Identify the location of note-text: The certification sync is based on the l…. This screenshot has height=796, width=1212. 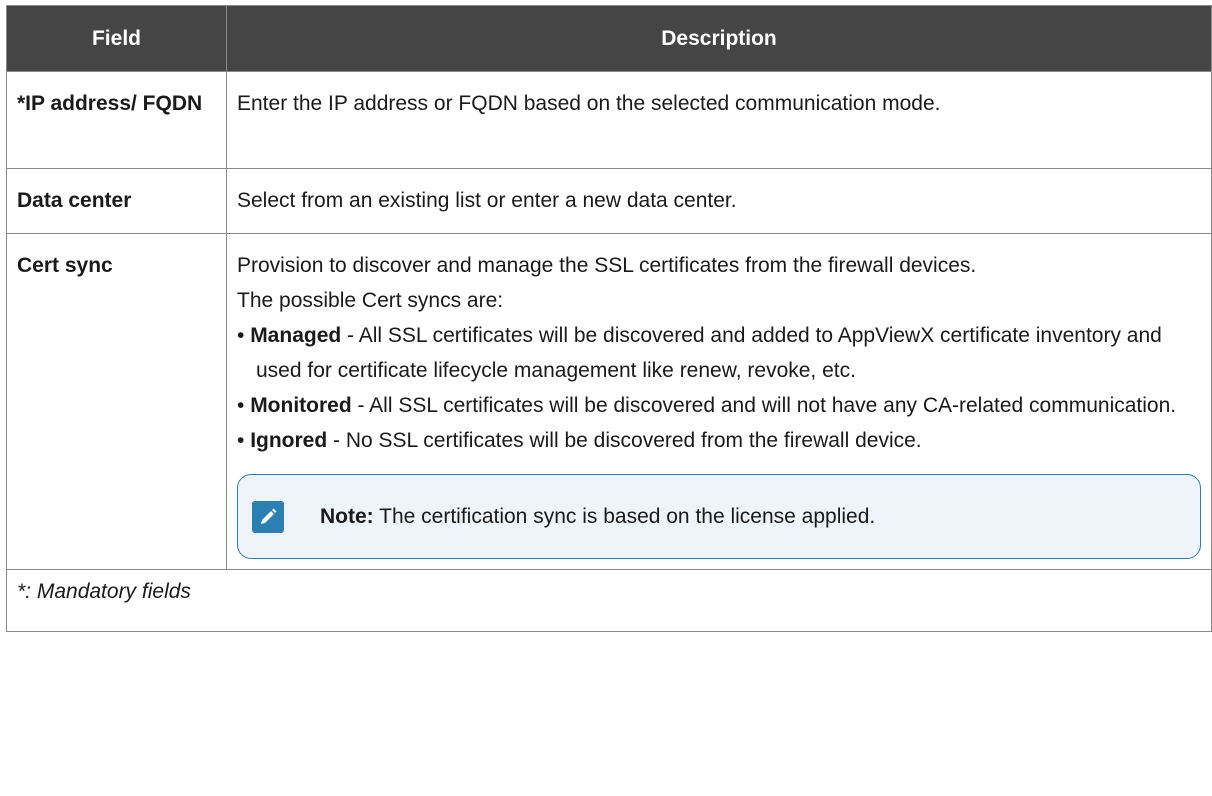
(624, 516).